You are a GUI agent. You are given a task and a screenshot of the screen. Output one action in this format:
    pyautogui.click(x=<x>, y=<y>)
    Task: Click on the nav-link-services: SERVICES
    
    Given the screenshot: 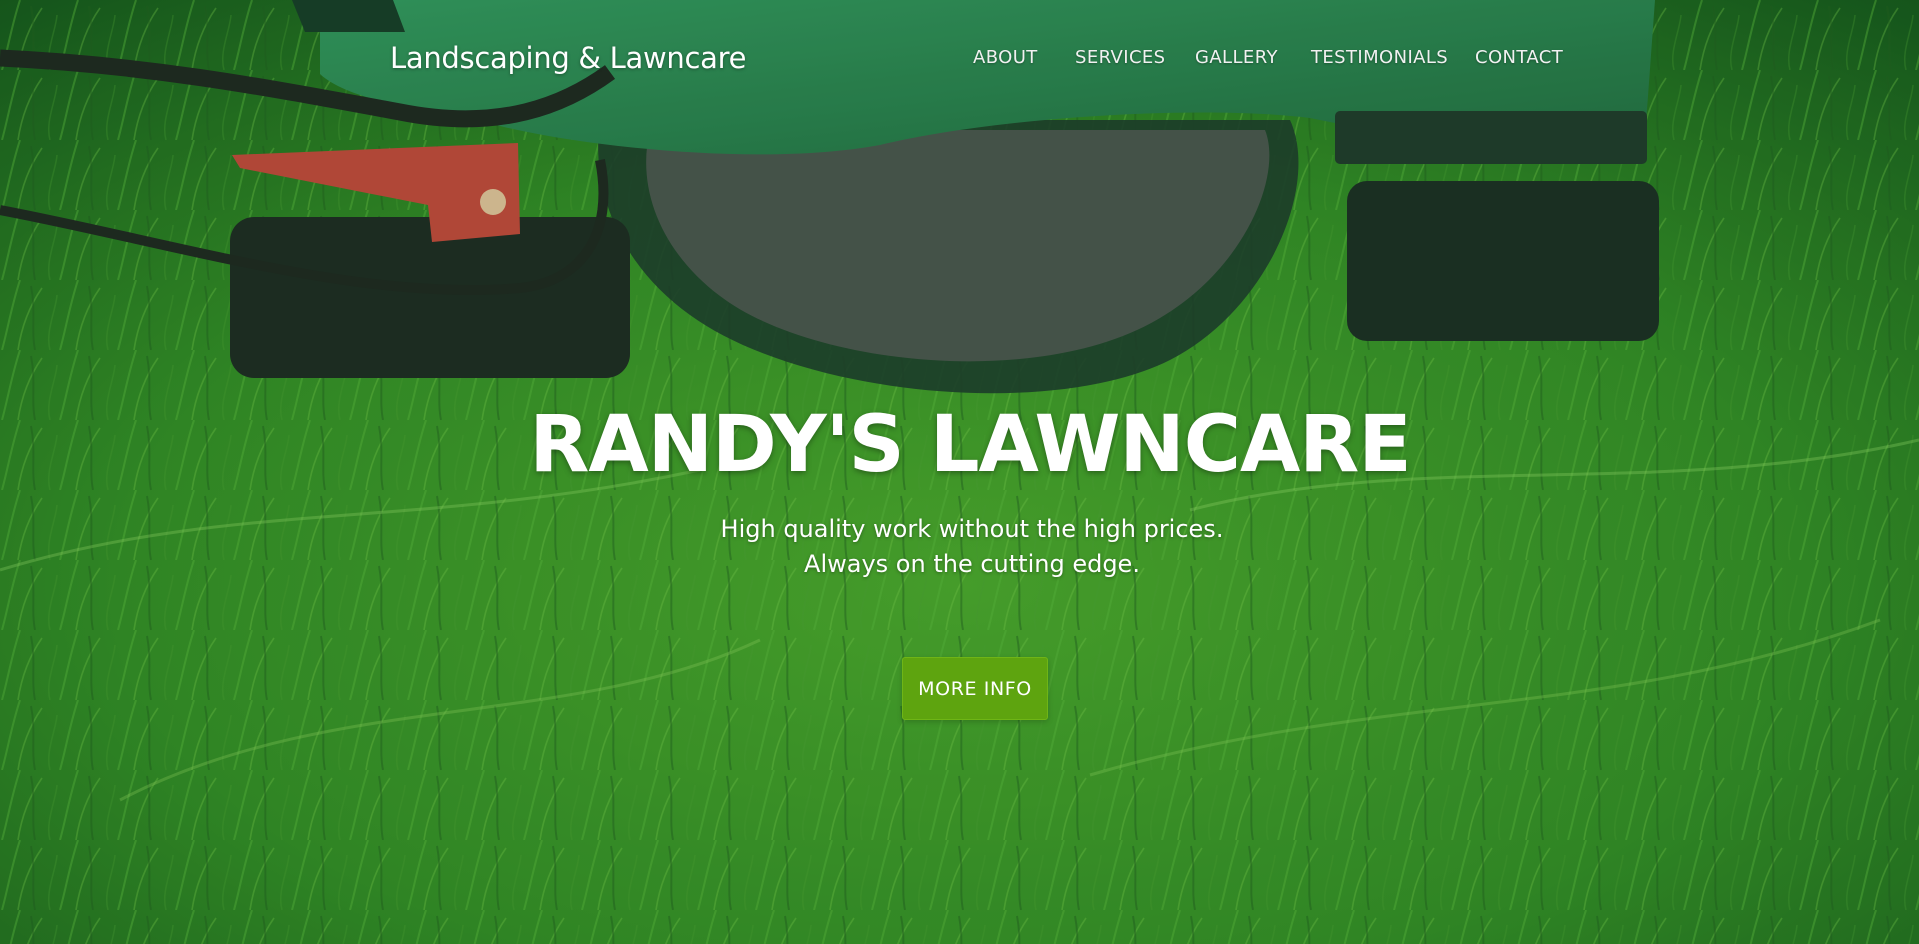 What is the action you would take?
    pyautogui.click(x=1120, y=57)
    